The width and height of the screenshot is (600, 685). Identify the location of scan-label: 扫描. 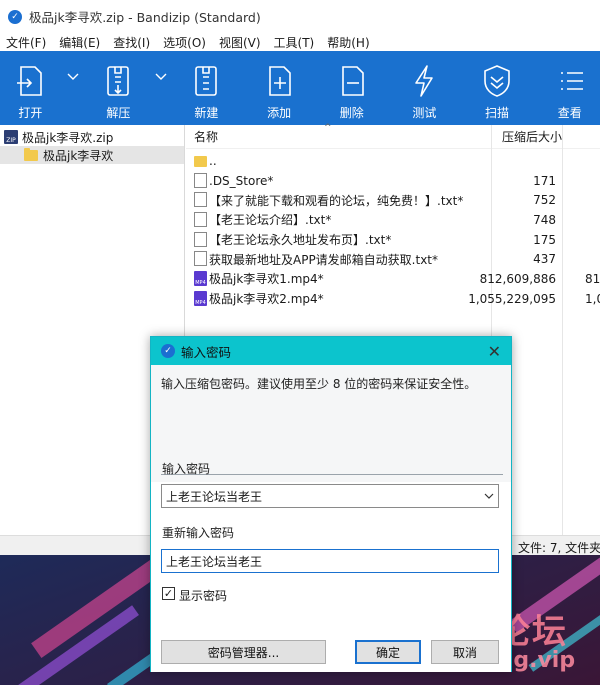
(497, 113).